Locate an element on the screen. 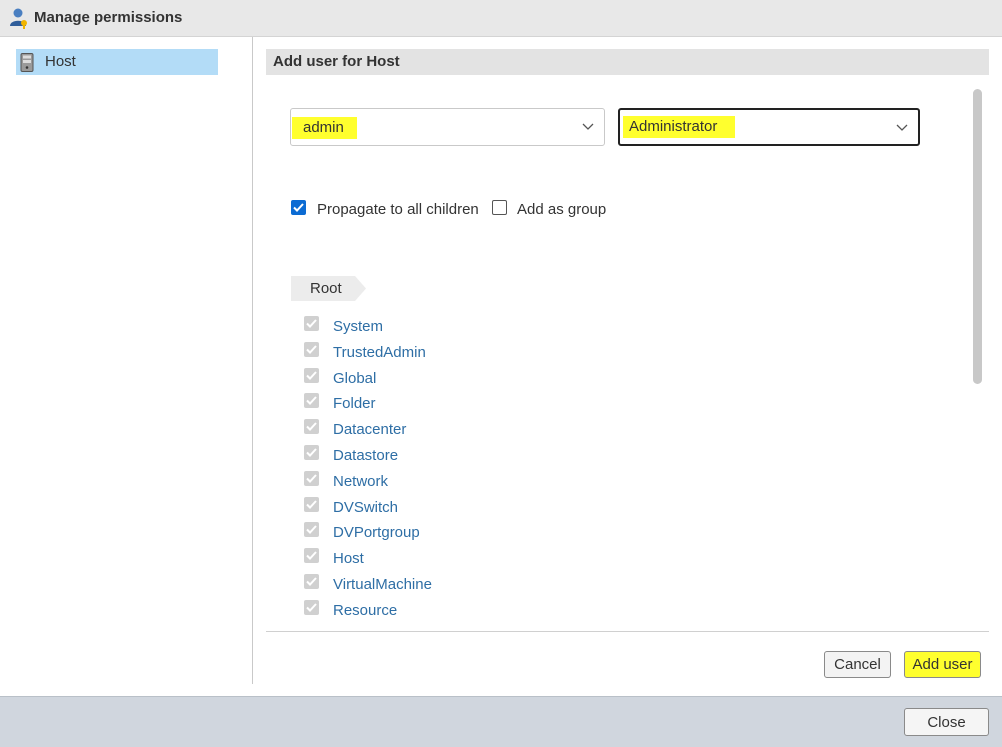 The width and height of the screenshot is (1002, 747). dialog-titlebar: Manage permissions is located at coordinates (501, 18).